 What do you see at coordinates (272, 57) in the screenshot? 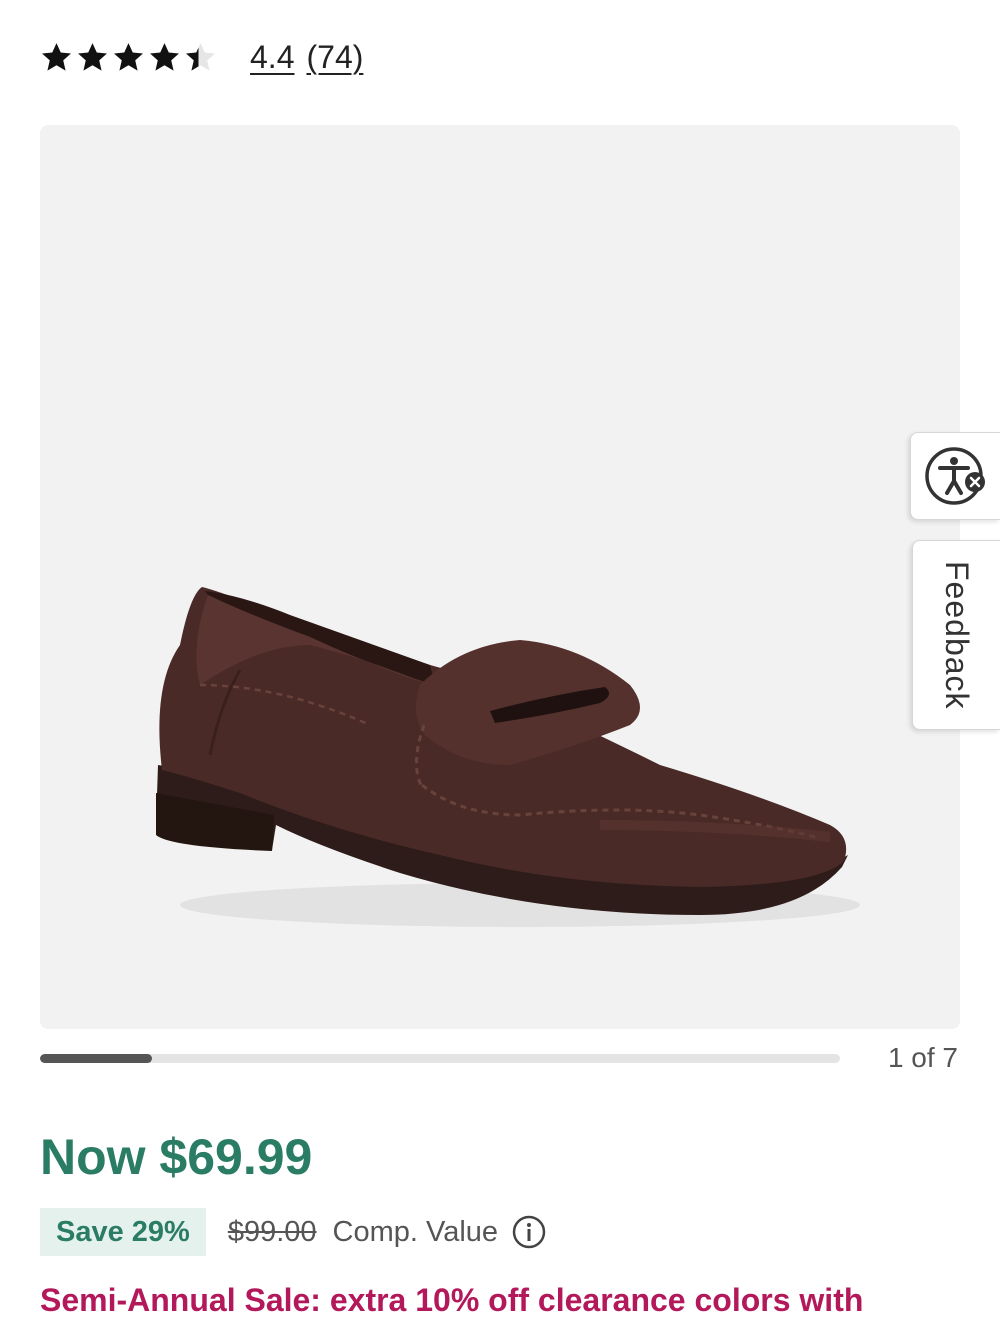
I see `rating-value: 4.4` at bounding box center [272, 57].